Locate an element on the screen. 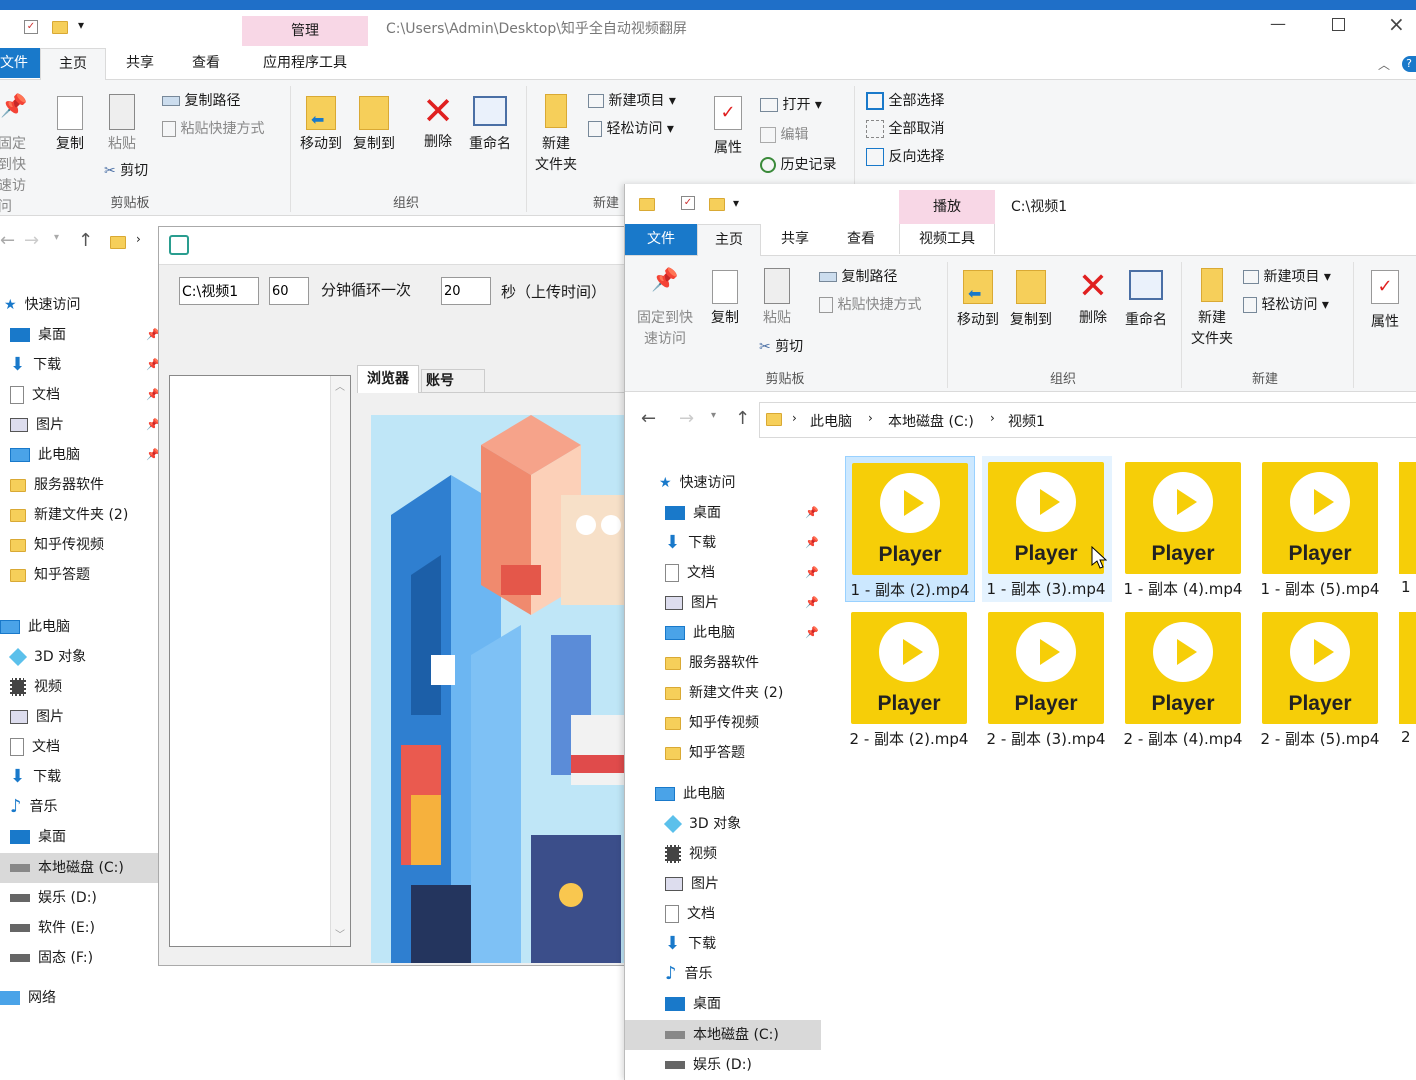 The image size is (1416, 1080). breadcrumb-folder: 视频1 is located at coordinates (1026, 421).